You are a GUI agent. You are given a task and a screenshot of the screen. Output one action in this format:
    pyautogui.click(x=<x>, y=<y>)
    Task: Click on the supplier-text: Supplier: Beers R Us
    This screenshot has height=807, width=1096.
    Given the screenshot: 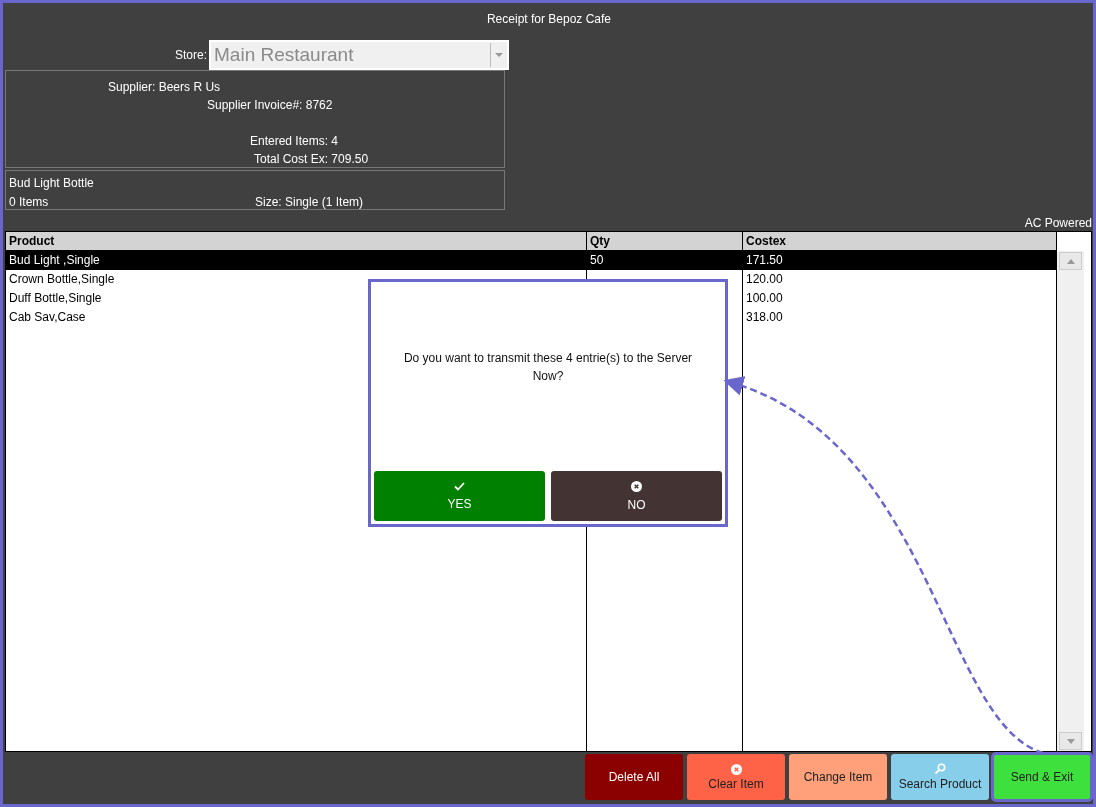 What is the action you would take?
    pyautogui.click(x=164, y=87)
    